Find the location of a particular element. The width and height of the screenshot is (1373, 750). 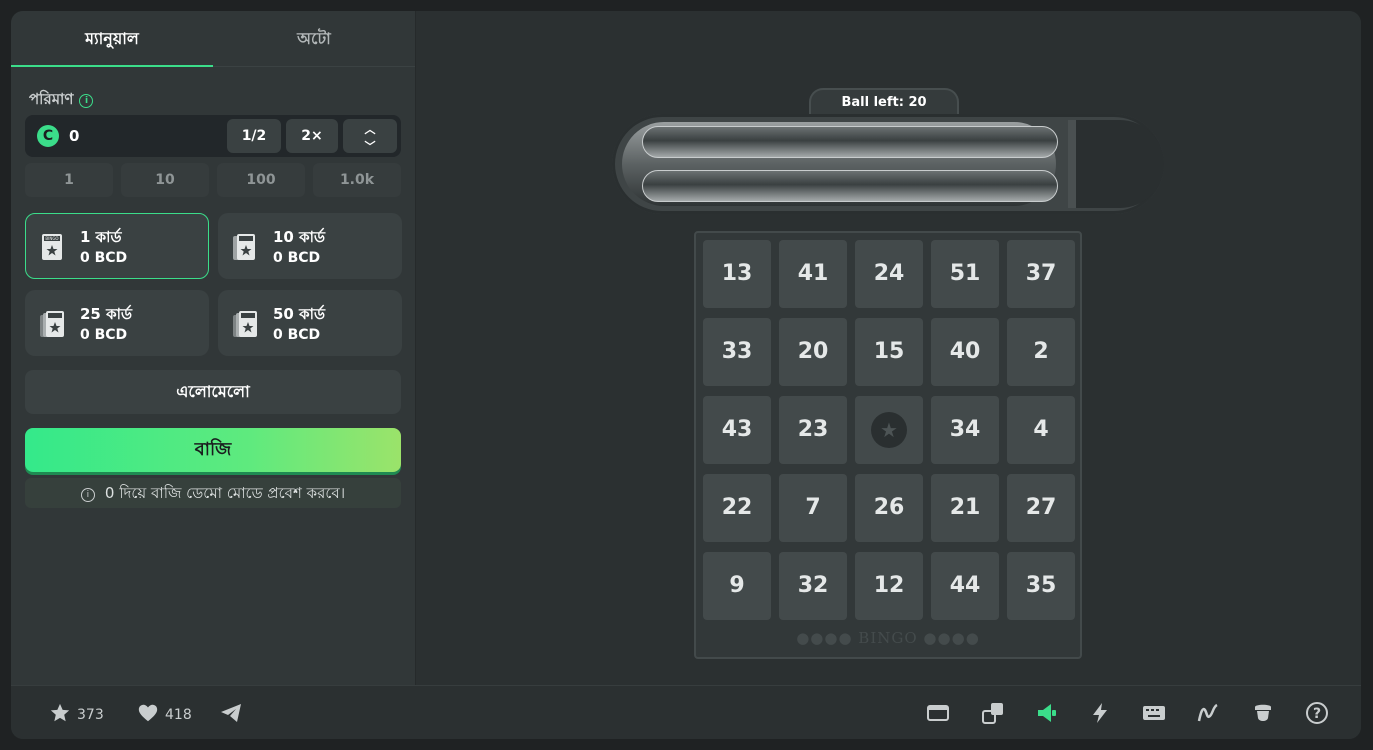

bingo-cell: 20 is located at coordinates (813, 352).